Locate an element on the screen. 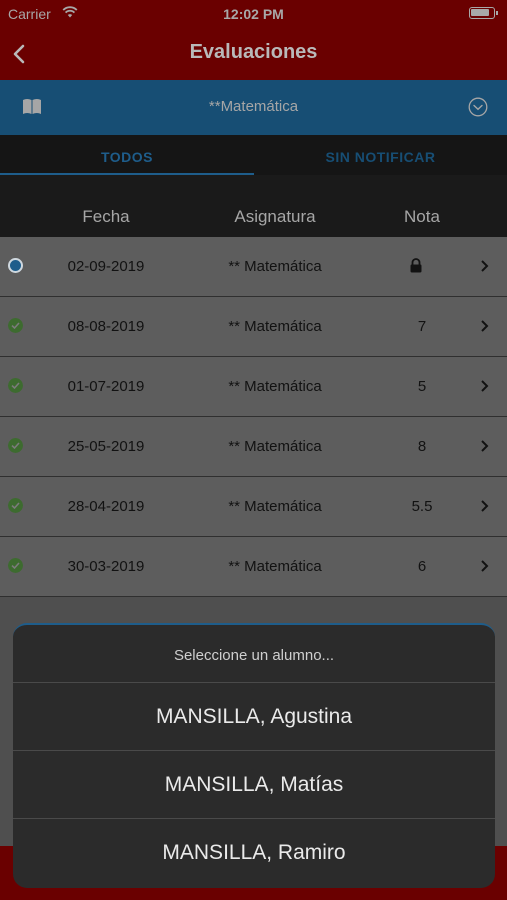 The image size is (507, 900). row-date: 30-03-2019 is located at coordinates (106, 566).